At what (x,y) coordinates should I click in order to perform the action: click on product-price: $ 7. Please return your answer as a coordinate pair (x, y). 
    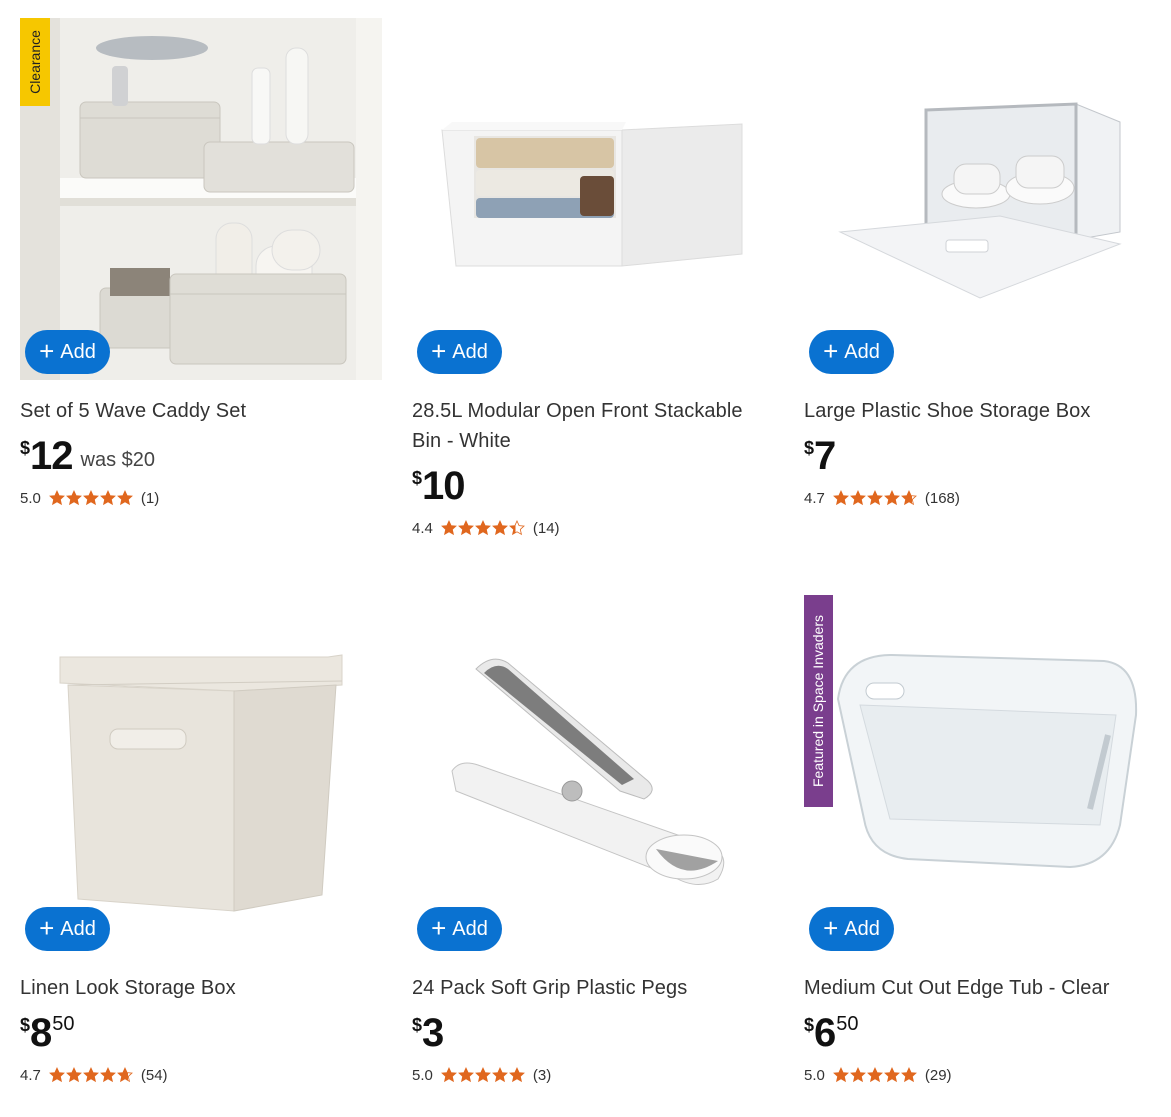
    Looking at the image, I should click on (820, 456).